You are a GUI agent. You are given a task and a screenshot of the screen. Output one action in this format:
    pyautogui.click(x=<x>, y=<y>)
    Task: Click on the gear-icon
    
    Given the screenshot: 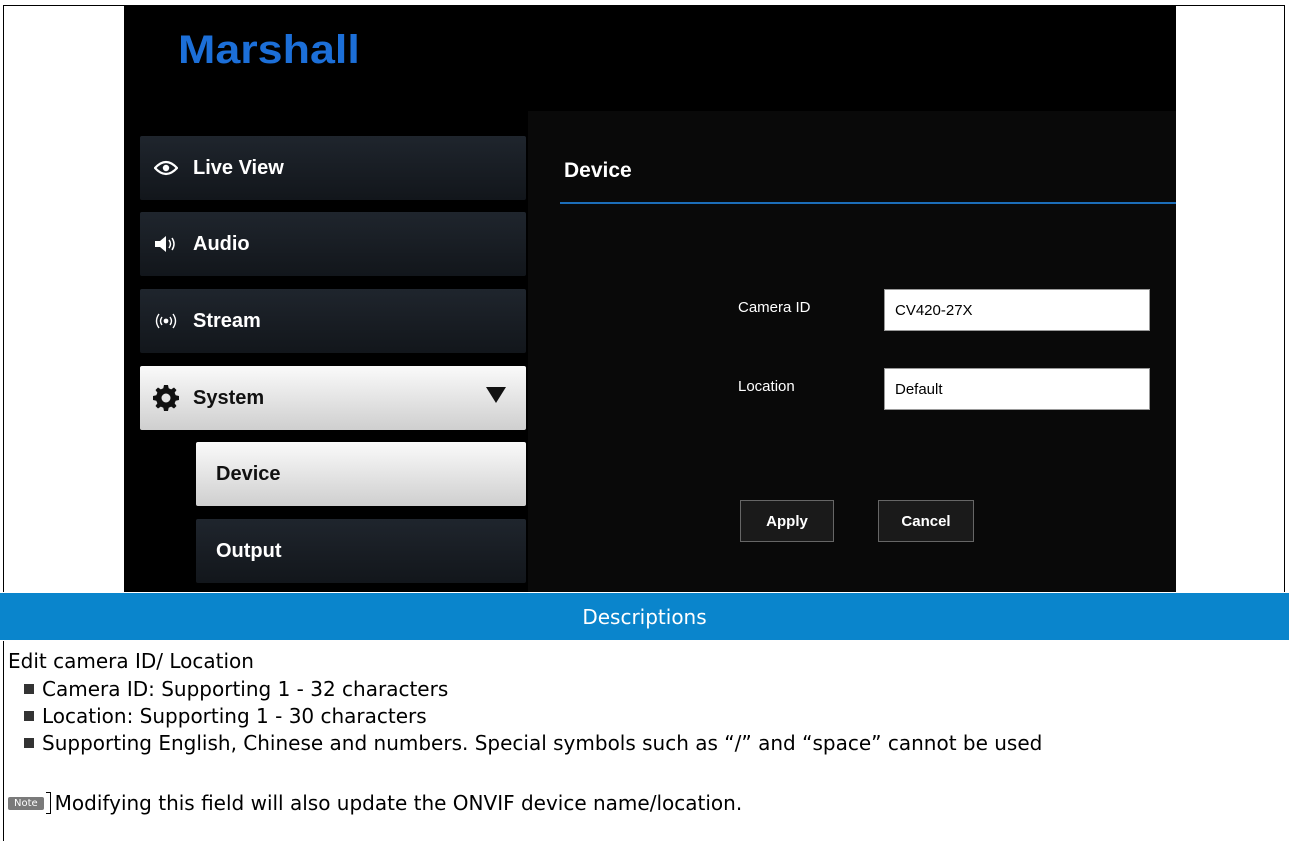 What is the action you would take?
    pyautogui.click(x=166, y=398)
    